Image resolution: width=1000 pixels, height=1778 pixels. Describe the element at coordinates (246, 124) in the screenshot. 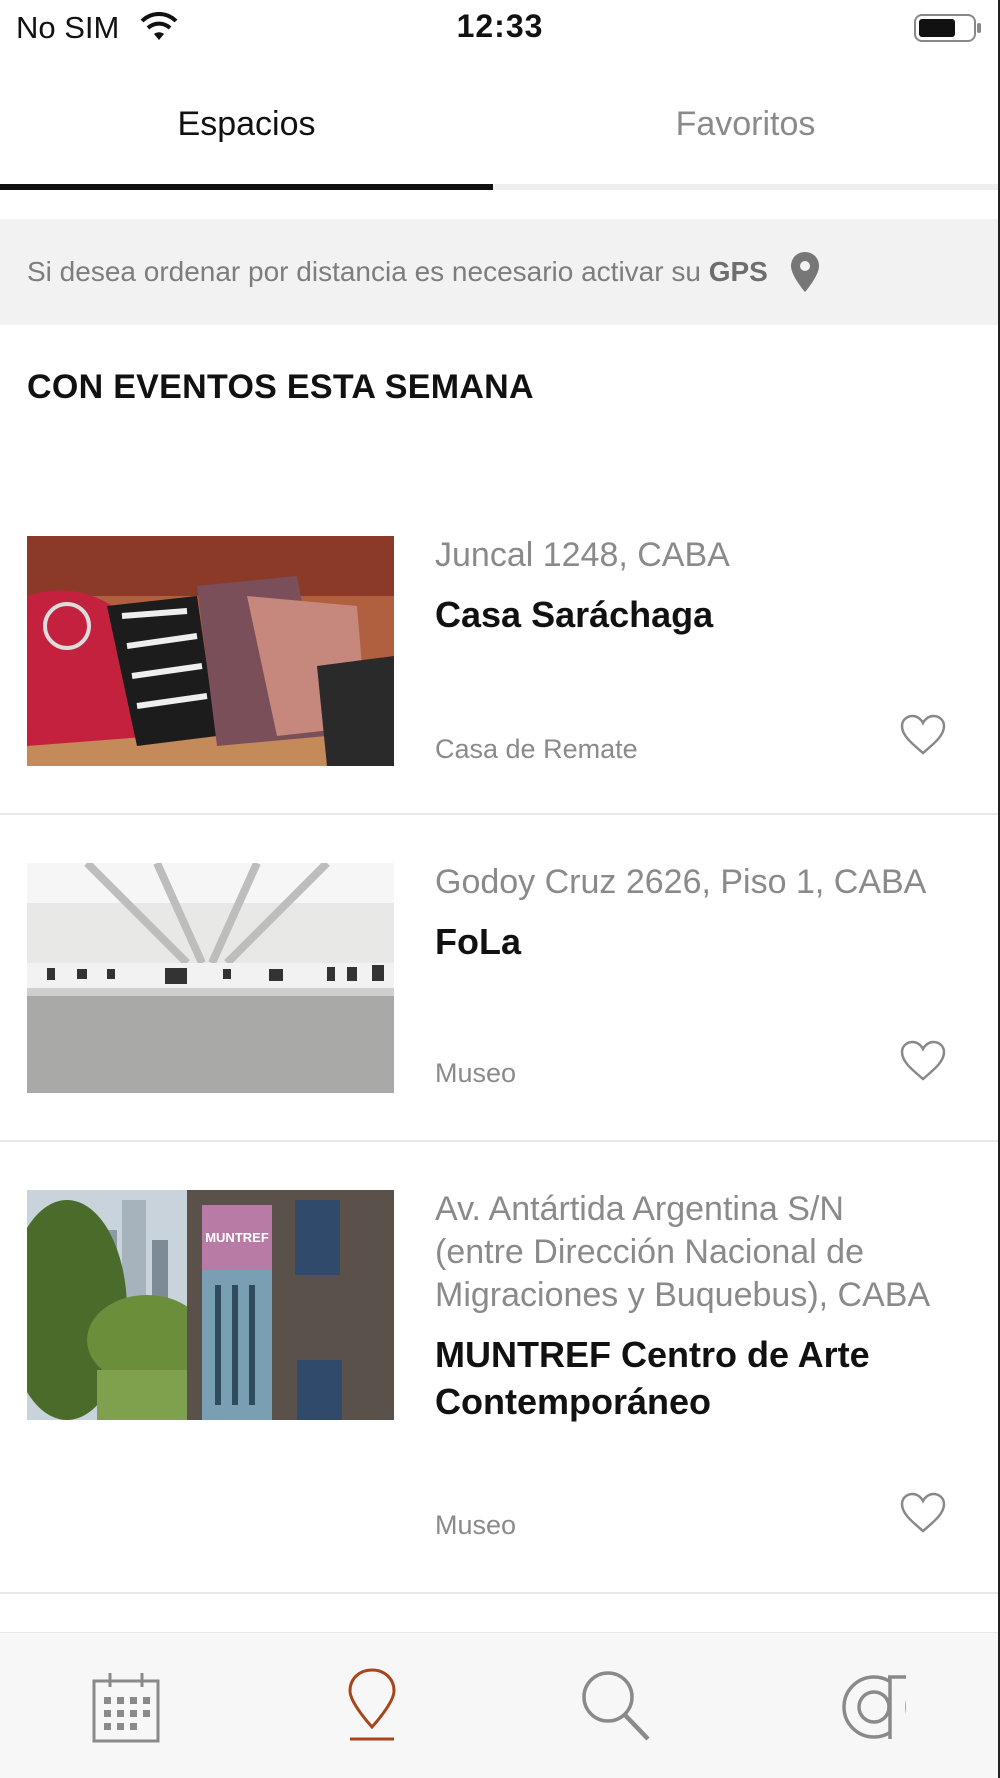

I see `tab-espacios: Espacios` at that location.